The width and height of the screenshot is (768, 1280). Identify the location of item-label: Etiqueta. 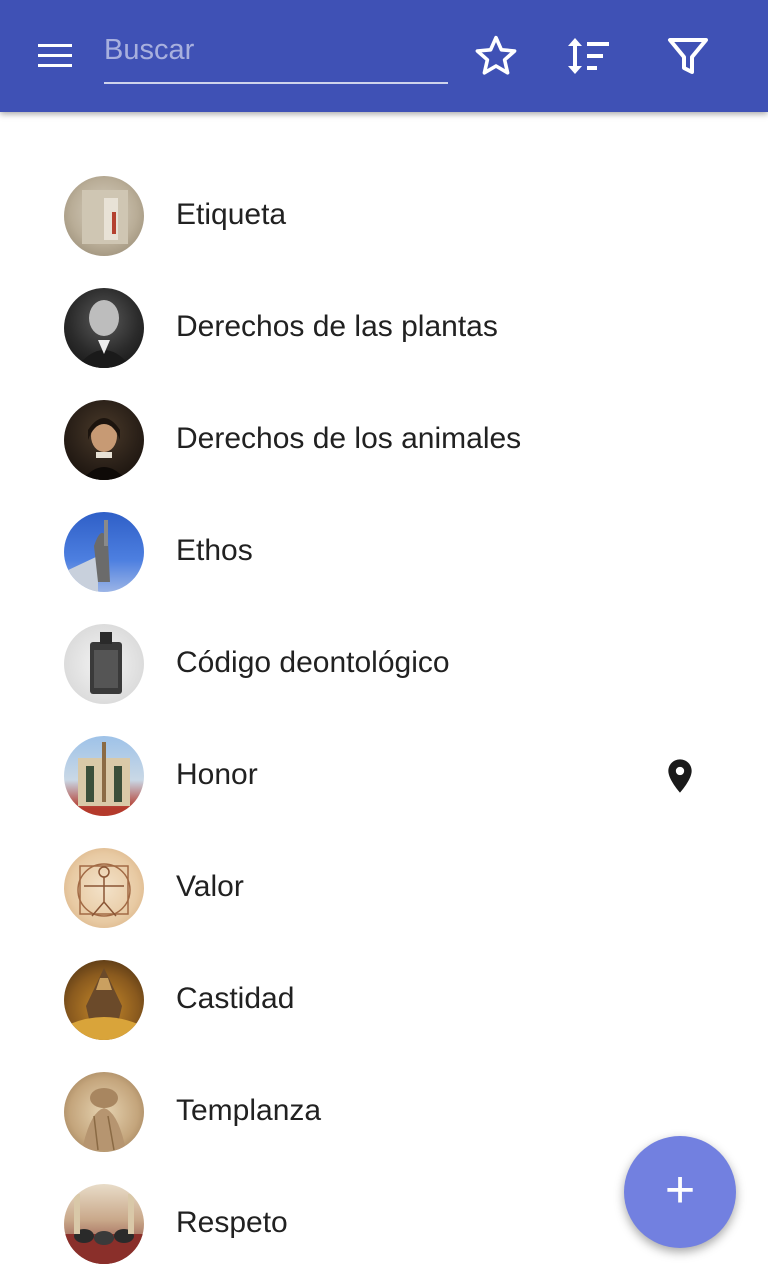
(231, 214).